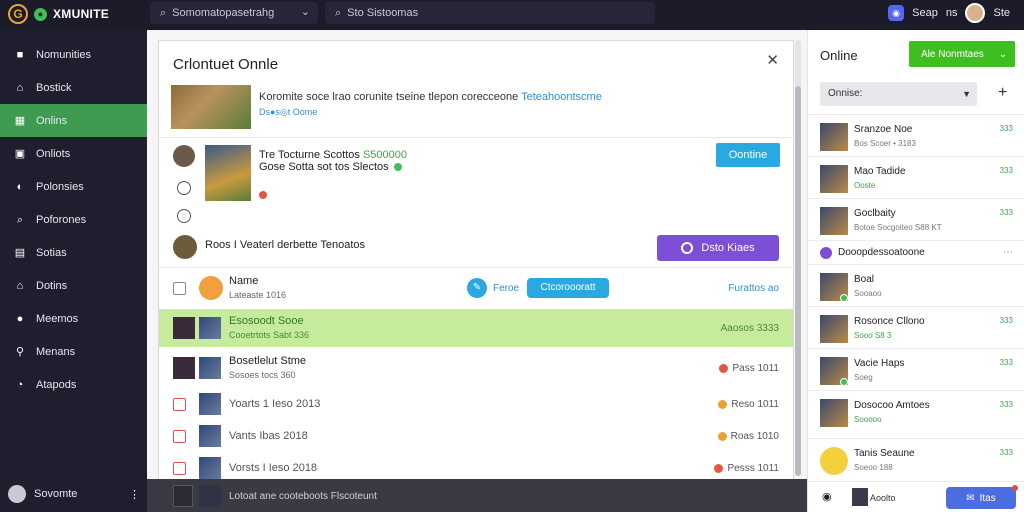  Describe the element at coordinates (916, 285) in the screenshot. I see `friend-item: Boal Sooaoo` at that location.